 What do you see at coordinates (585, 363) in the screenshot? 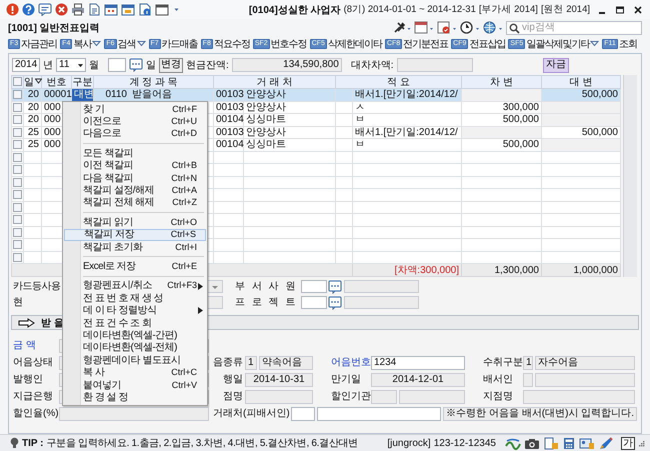
I see `input-field: 자수어음` at bounding box center [585, 363].